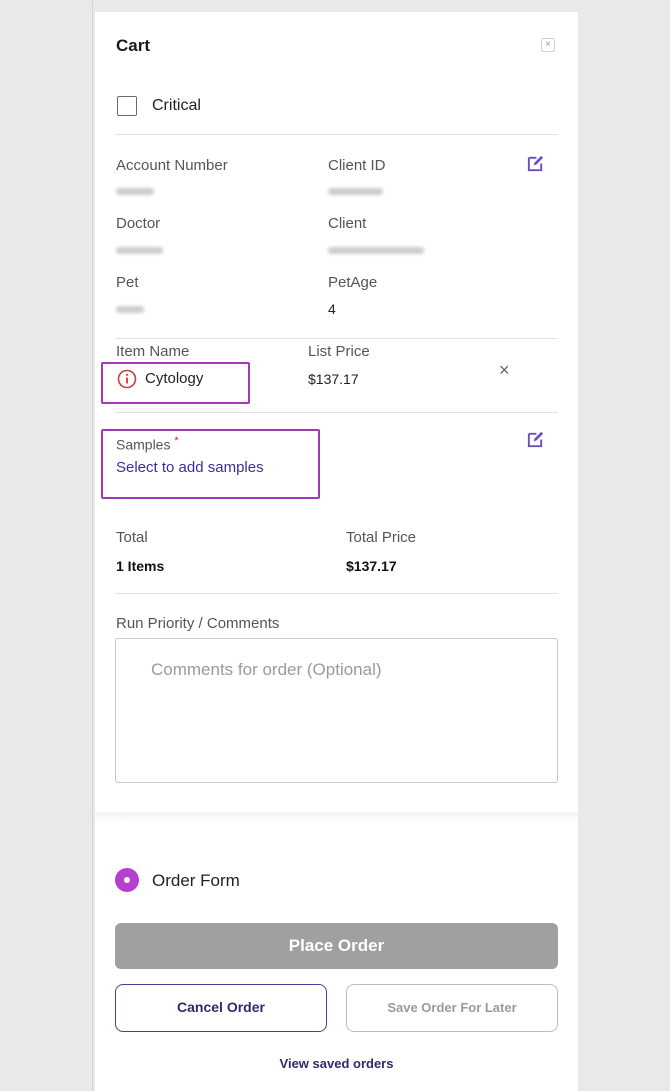 The width and height of the screenshot is (670, 1091). I want to click on page-divider, so click(92, 545).